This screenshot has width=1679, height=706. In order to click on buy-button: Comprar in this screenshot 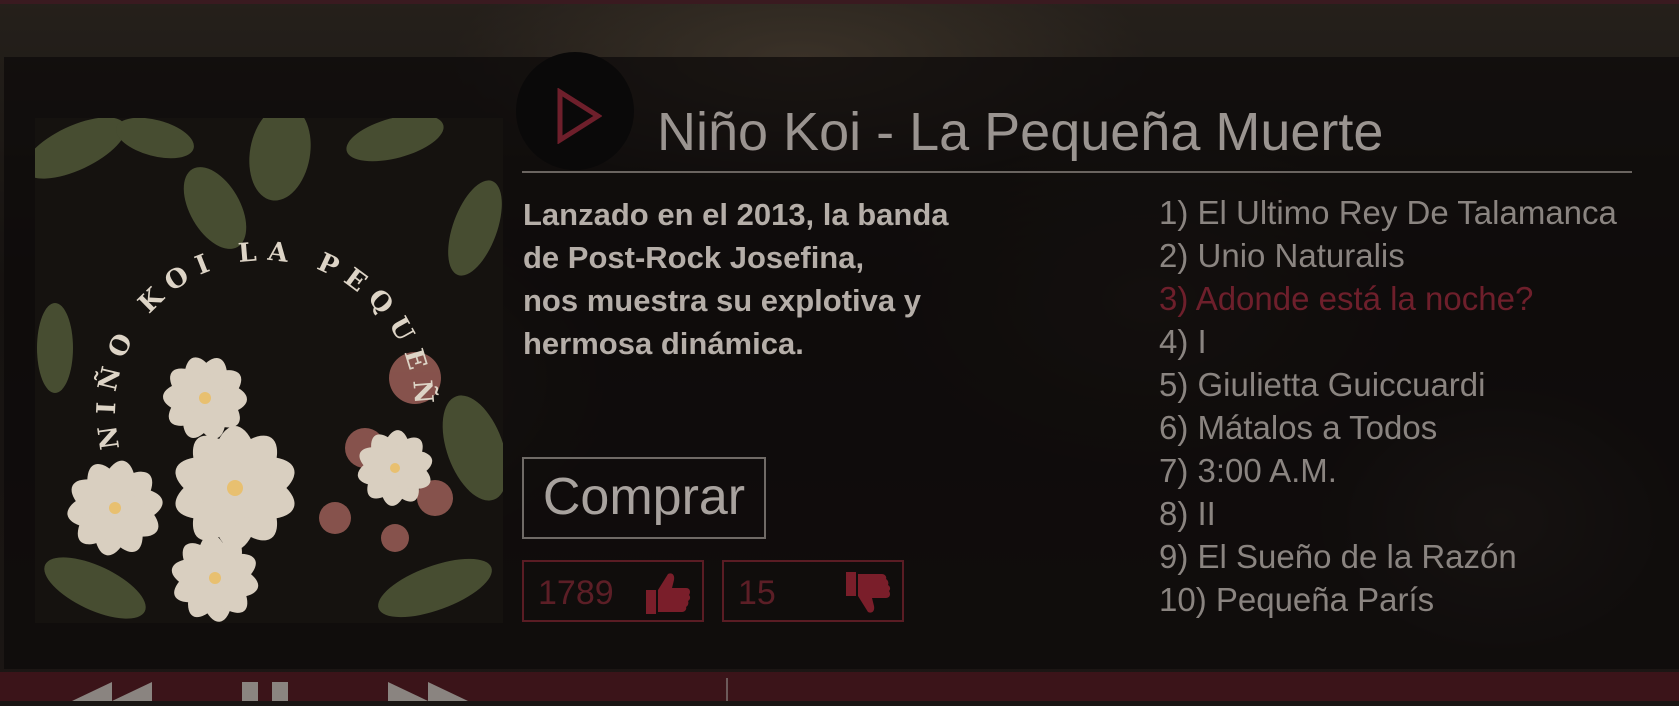, I will do `click(644, 498)`.